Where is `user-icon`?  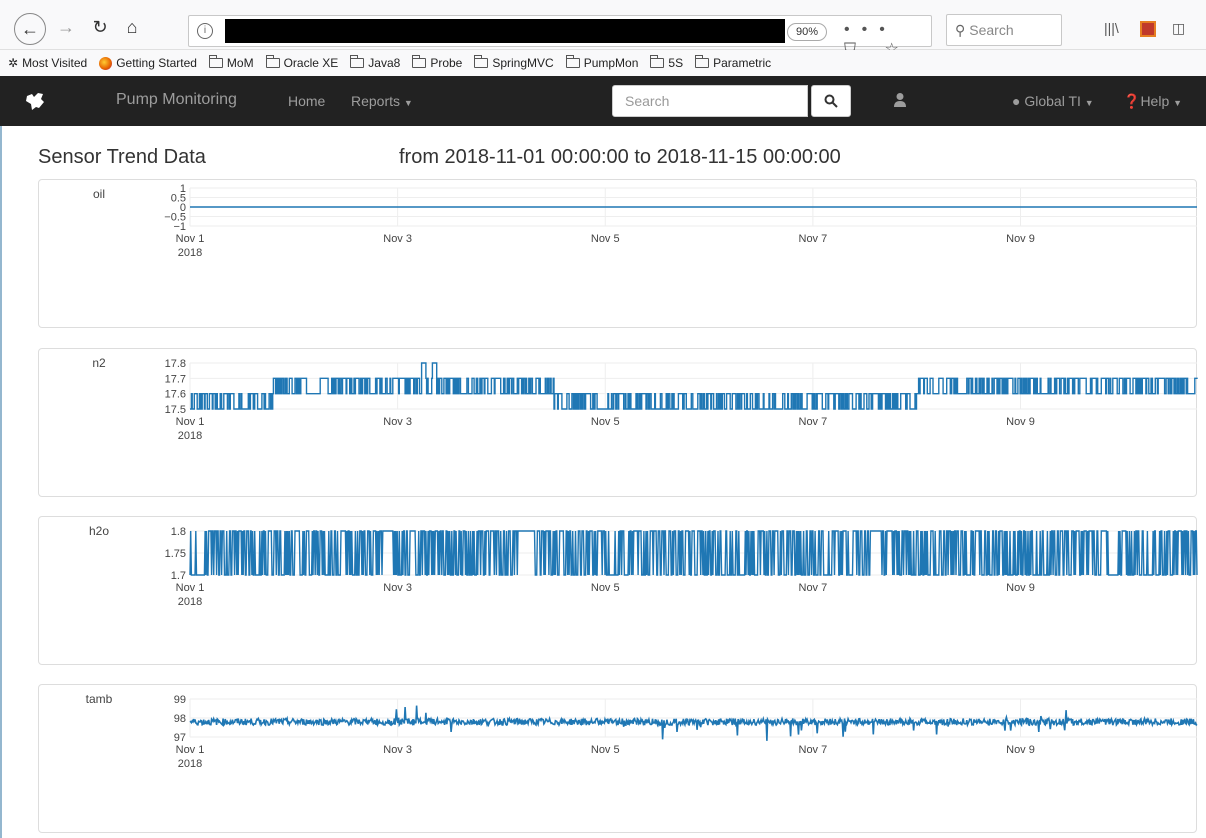
user-icon is located at coordinates (900, 100).